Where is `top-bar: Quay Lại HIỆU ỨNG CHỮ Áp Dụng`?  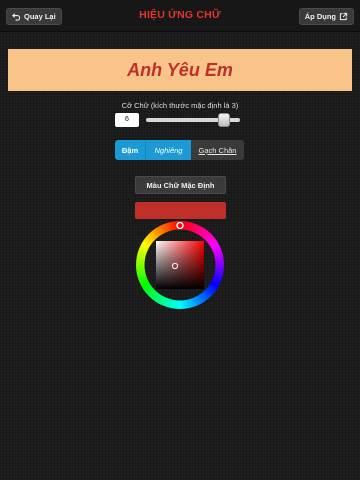 top-bar: Quay Lại HIỆU ỨNG CHỮ Áp Dụng is located at coordinates (180, 16).